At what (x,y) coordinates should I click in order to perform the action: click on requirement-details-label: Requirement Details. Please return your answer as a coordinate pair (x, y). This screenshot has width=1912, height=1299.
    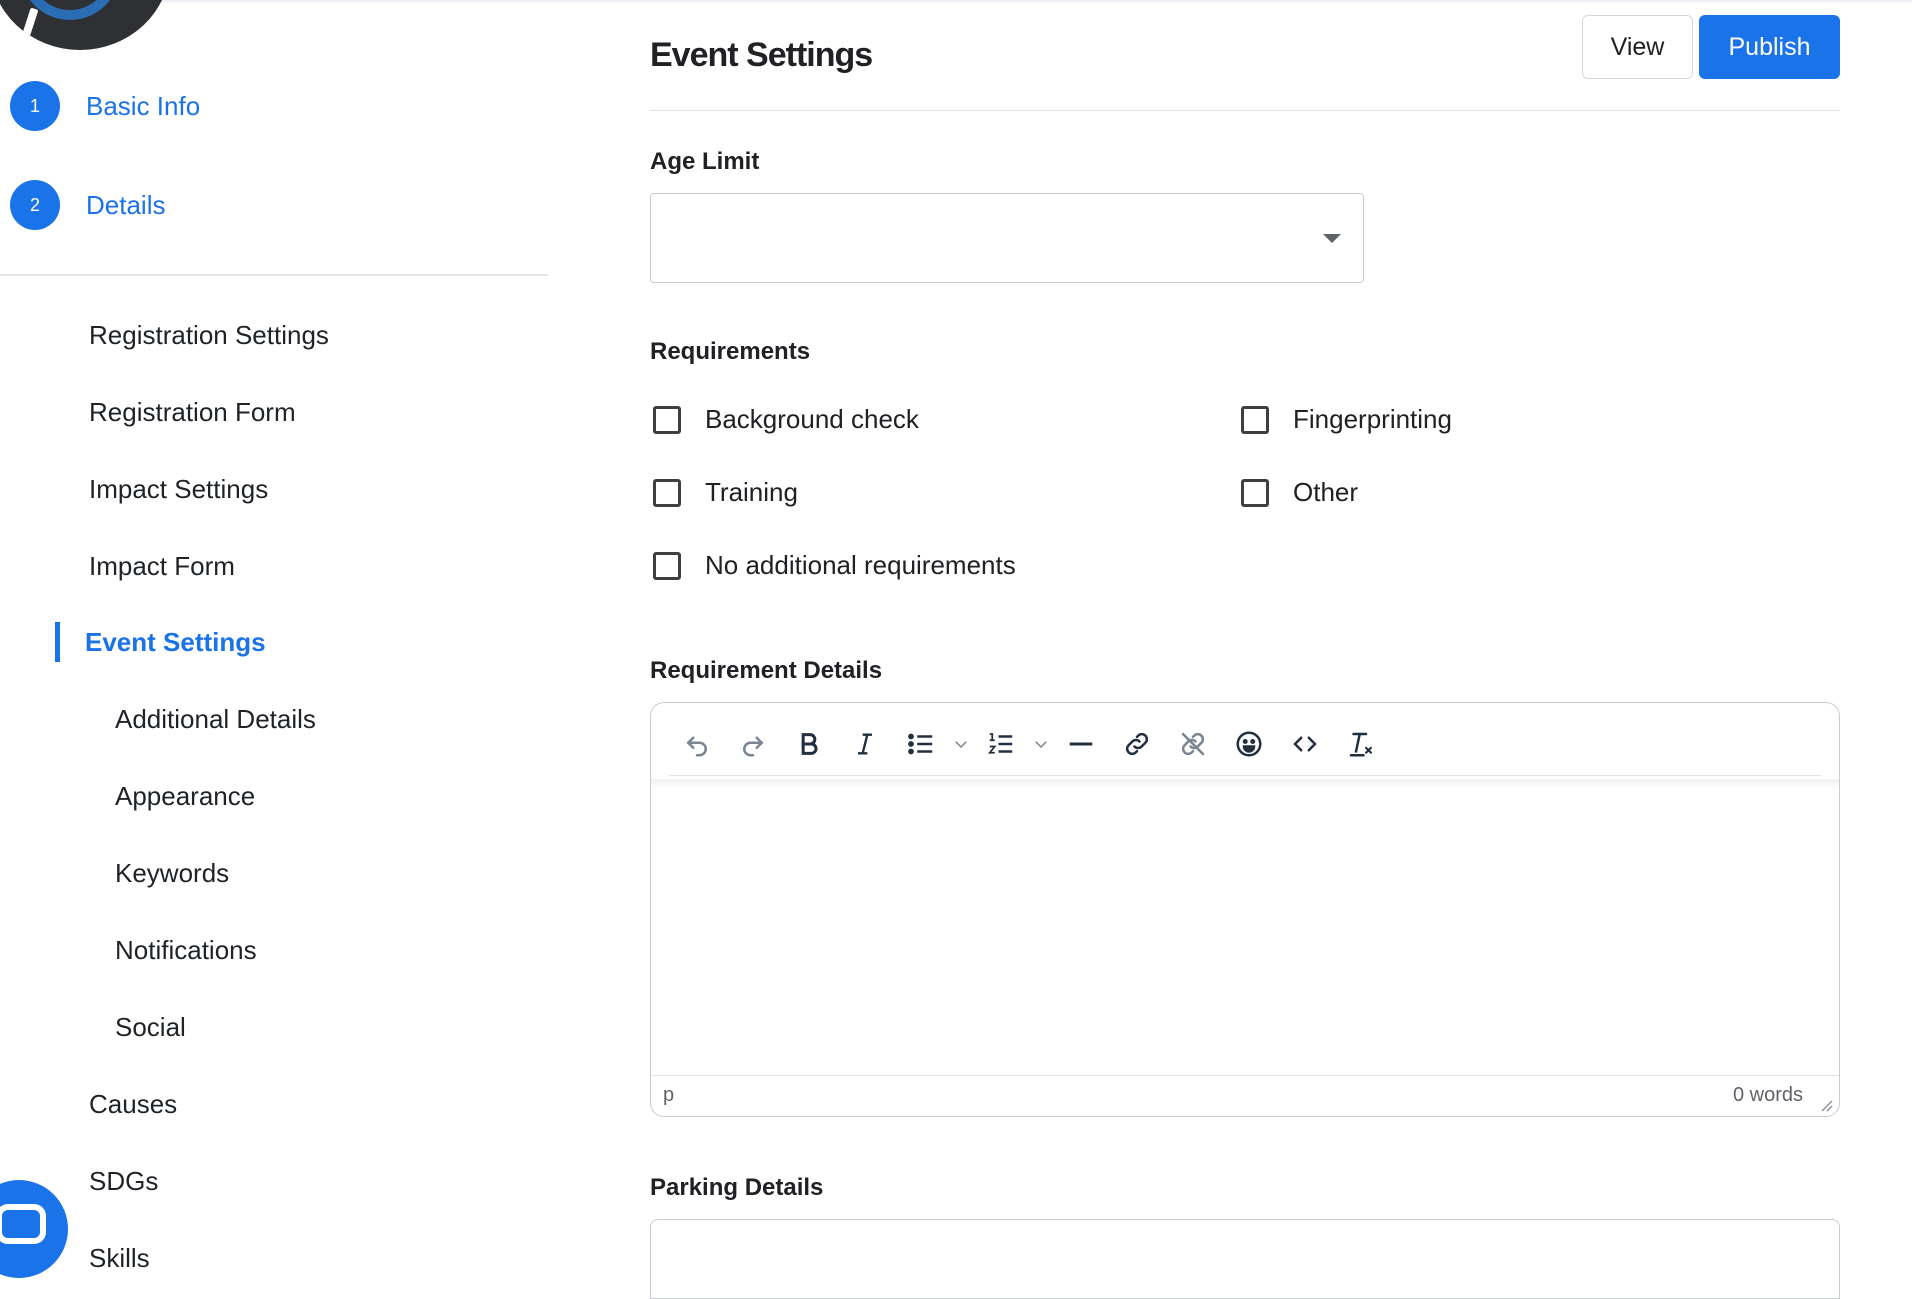
    Looking at the image, I should click on (766, 670).